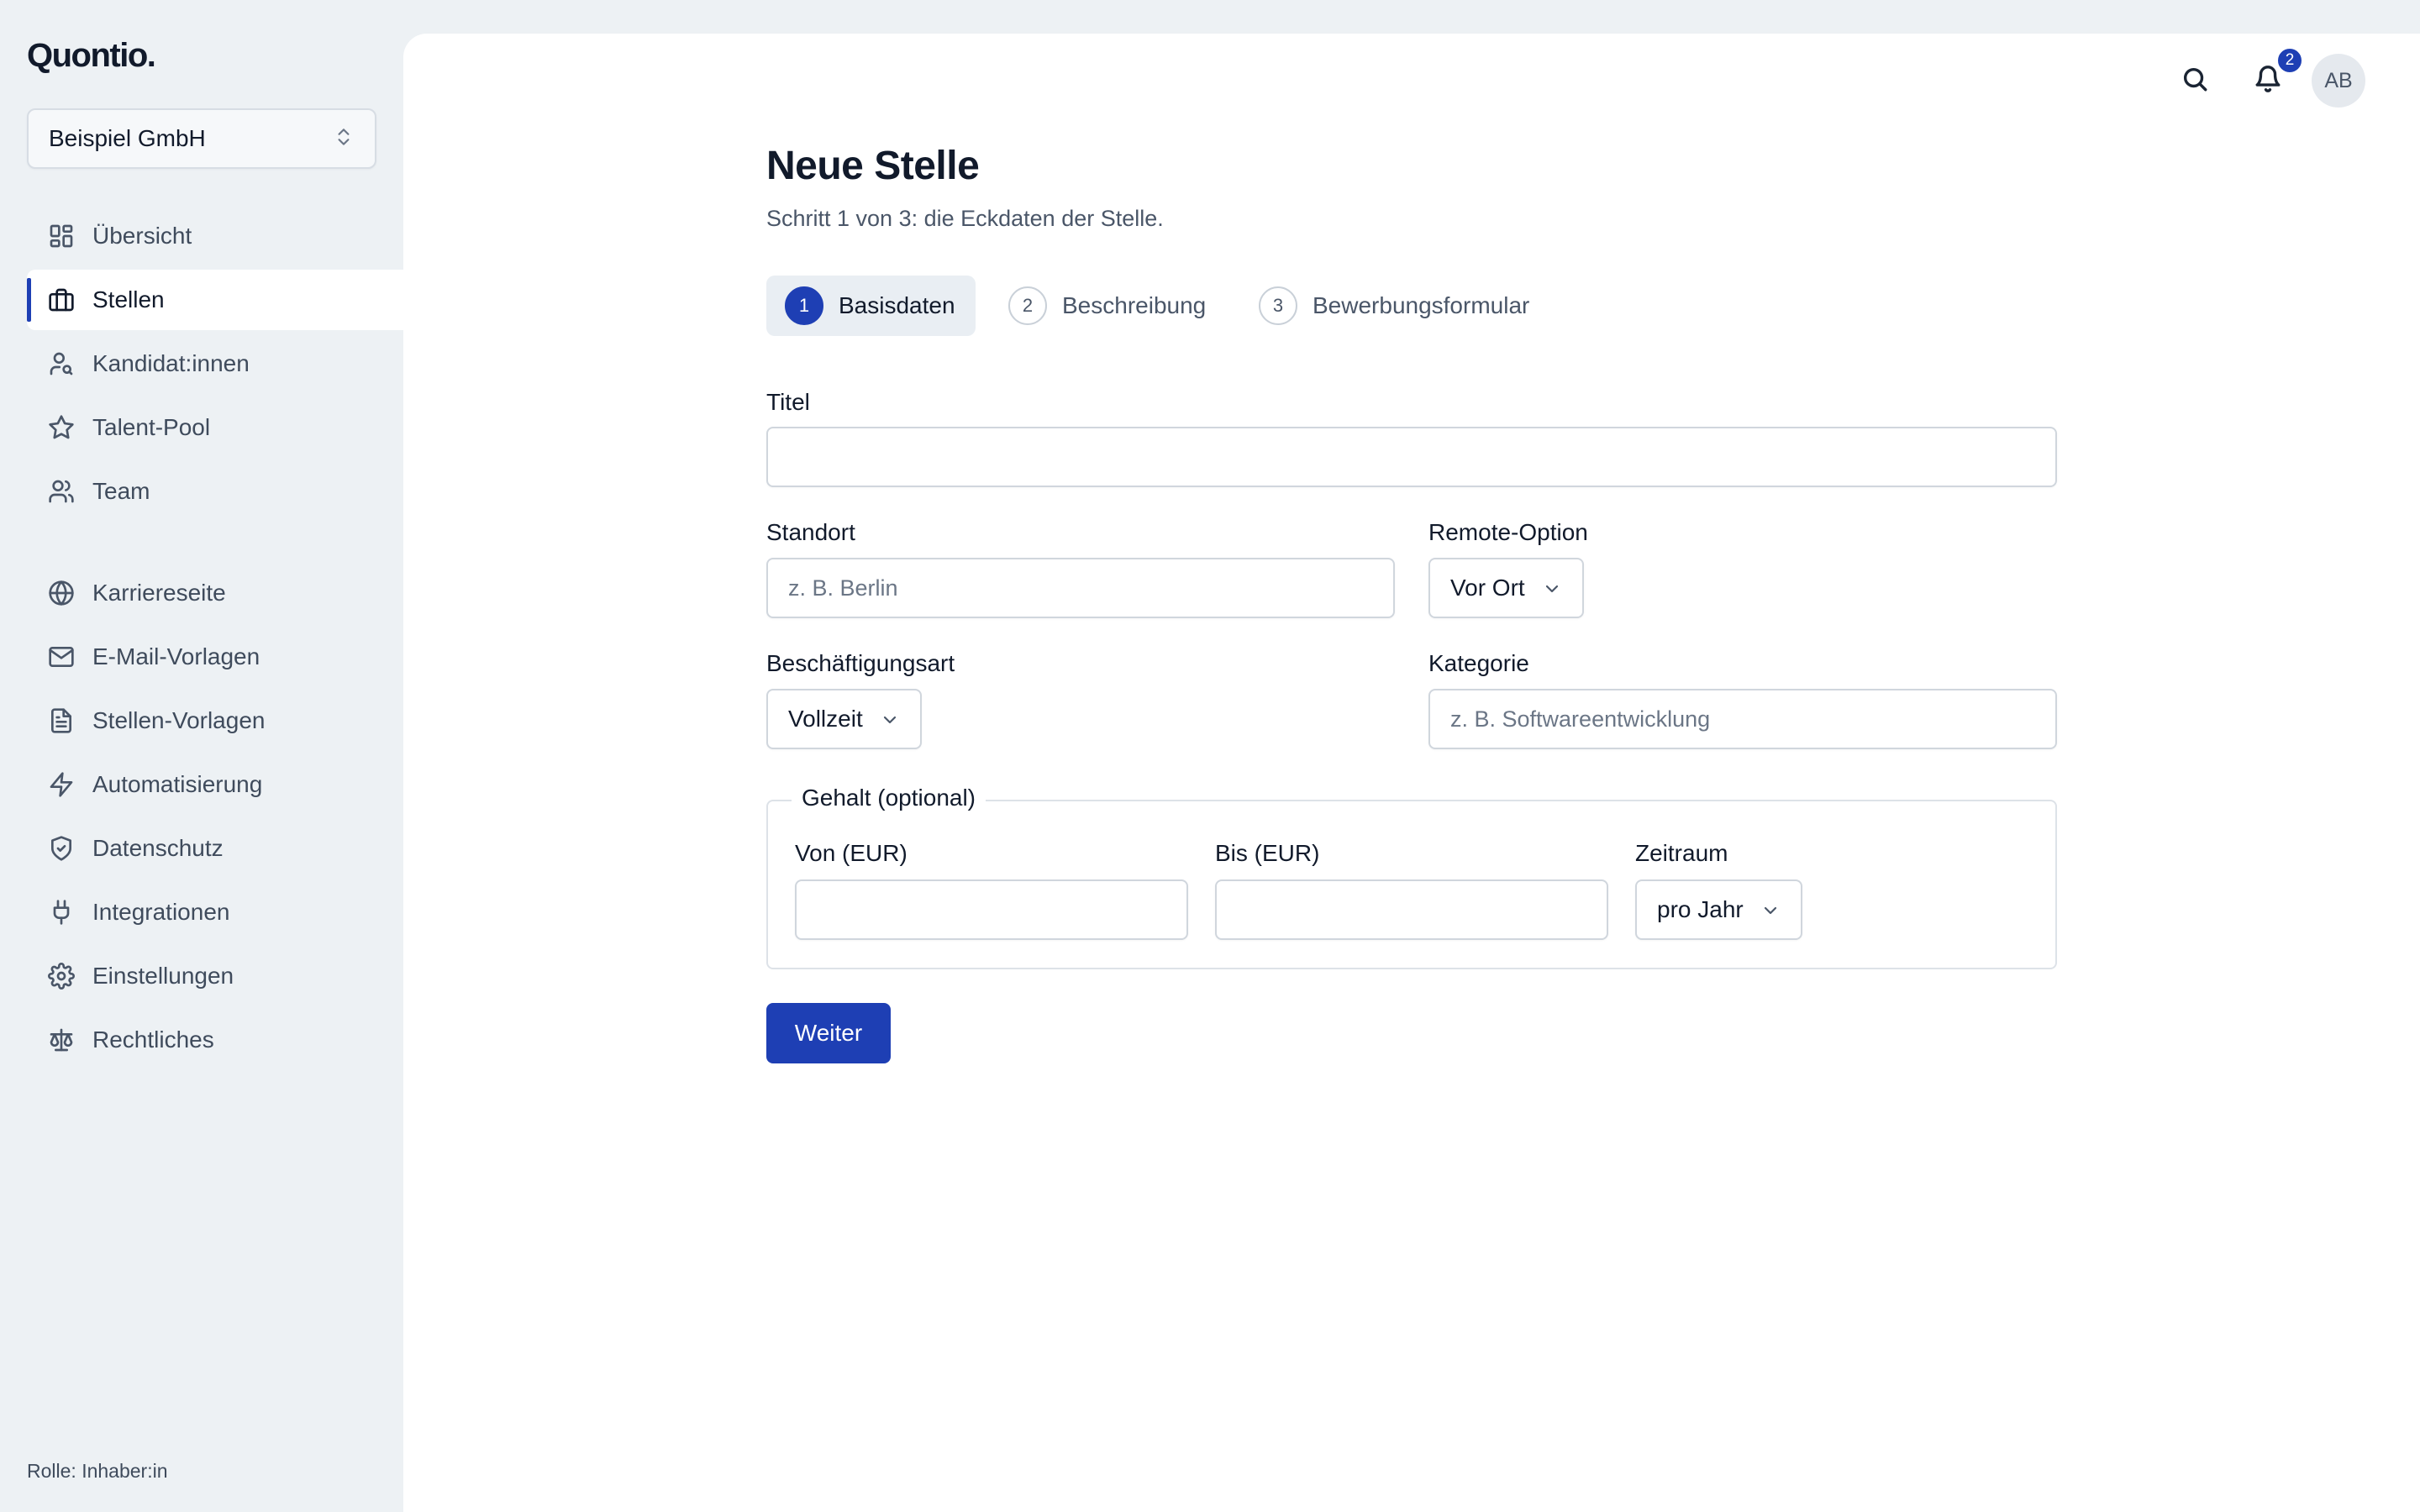  What do you see at coordinates (62, 300) in the screenshot?
I see `briefcase-icon` at bounding box center [62, 300].